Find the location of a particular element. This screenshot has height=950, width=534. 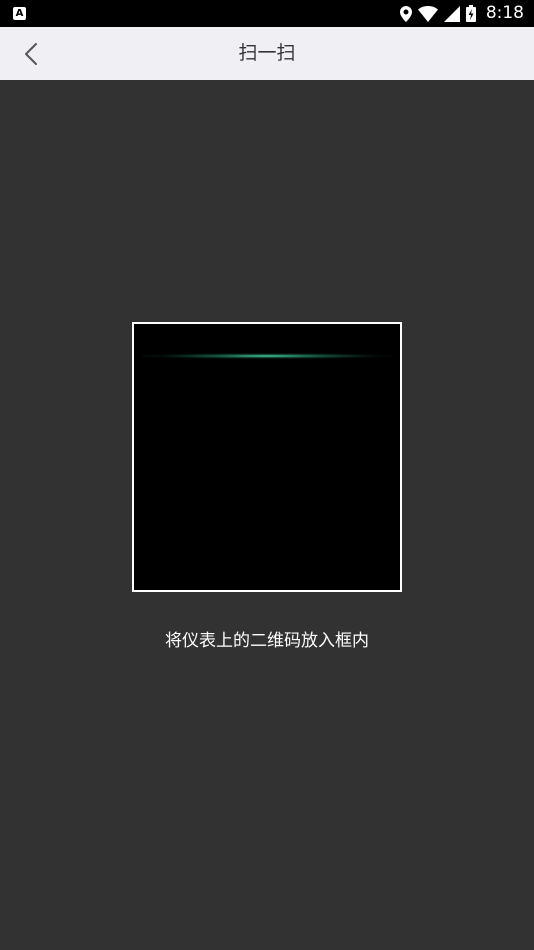

status-icons: 8:18 is located at coordinates (461, 13).